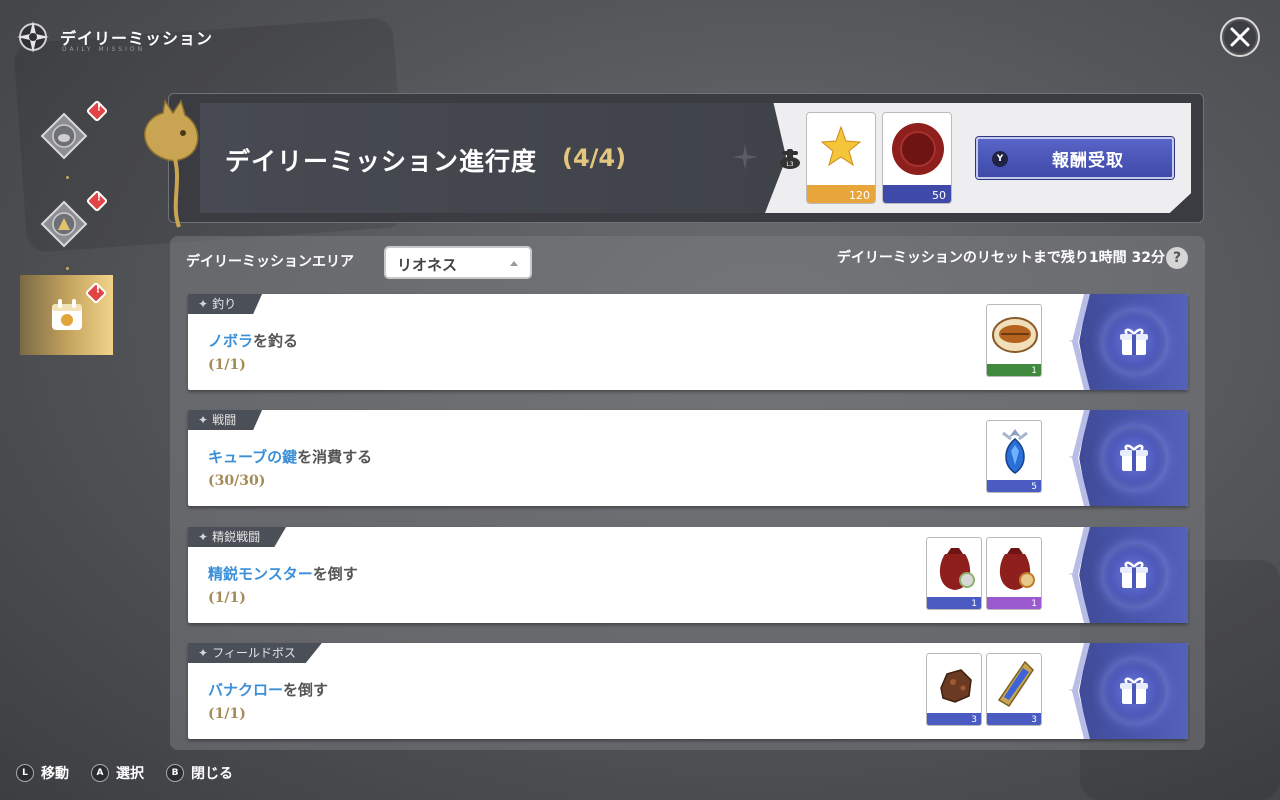  I want to click on ore-chunk-icon, so click(956, 686).